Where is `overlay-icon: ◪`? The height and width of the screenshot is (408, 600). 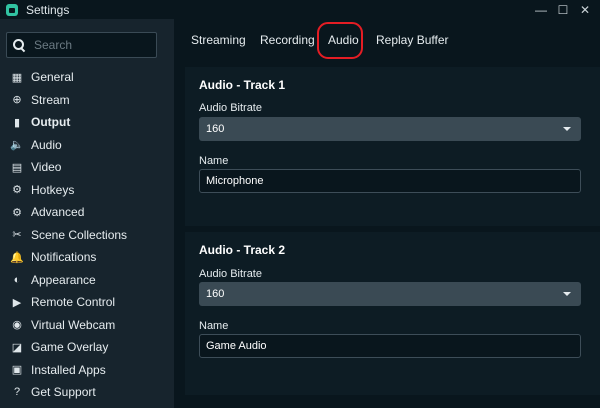 overlay-icon: ◪ is located at coordinates (17, 347).